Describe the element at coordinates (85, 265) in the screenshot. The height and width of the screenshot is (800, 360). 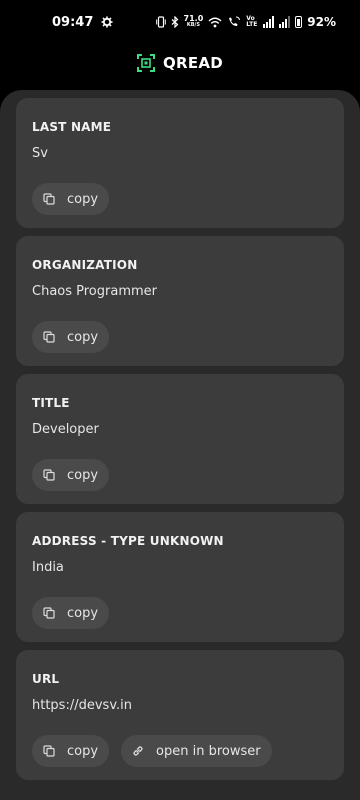
I see `field-label: ORGANIZATION` at that location.